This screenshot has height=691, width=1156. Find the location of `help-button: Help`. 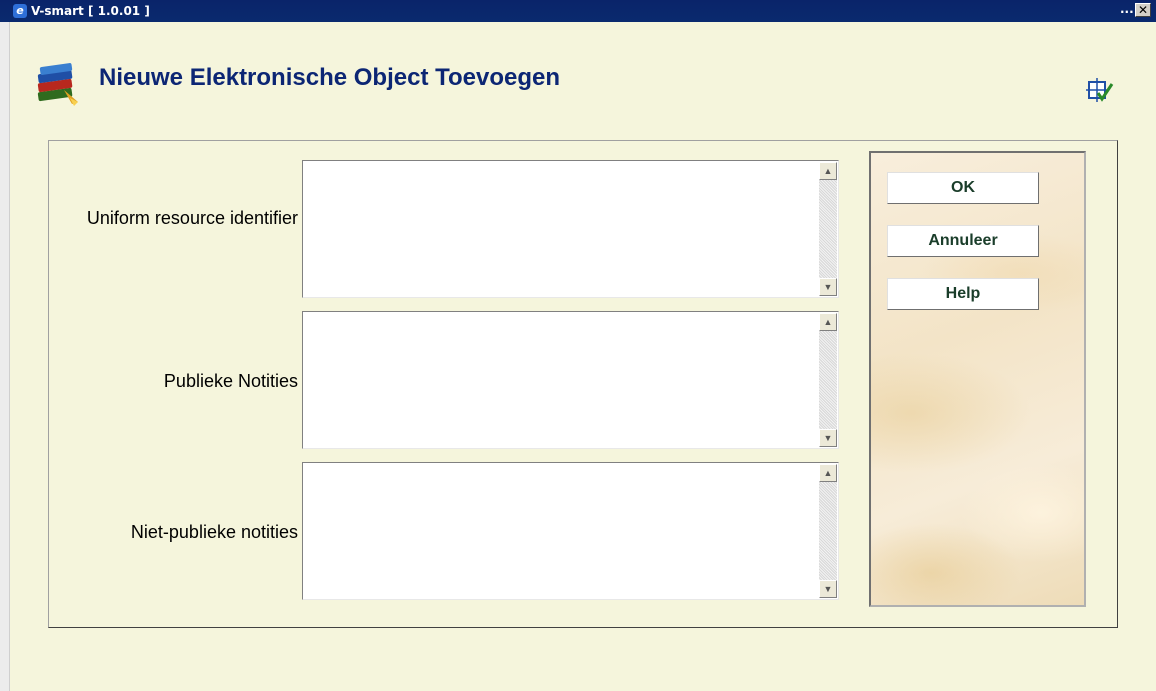

help-button: Help is located at coordinates (963, 294).